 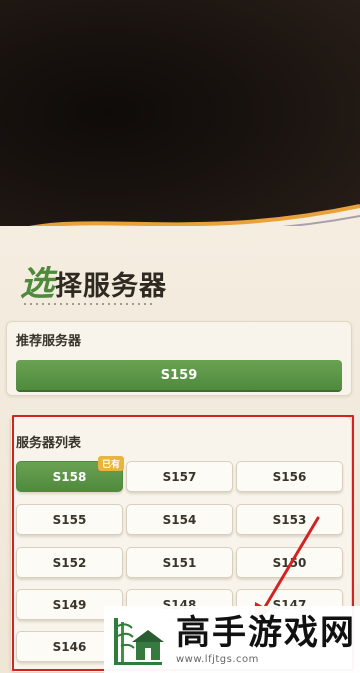 I want to click on server-button-s156: S156, so click(x=289, y=476).